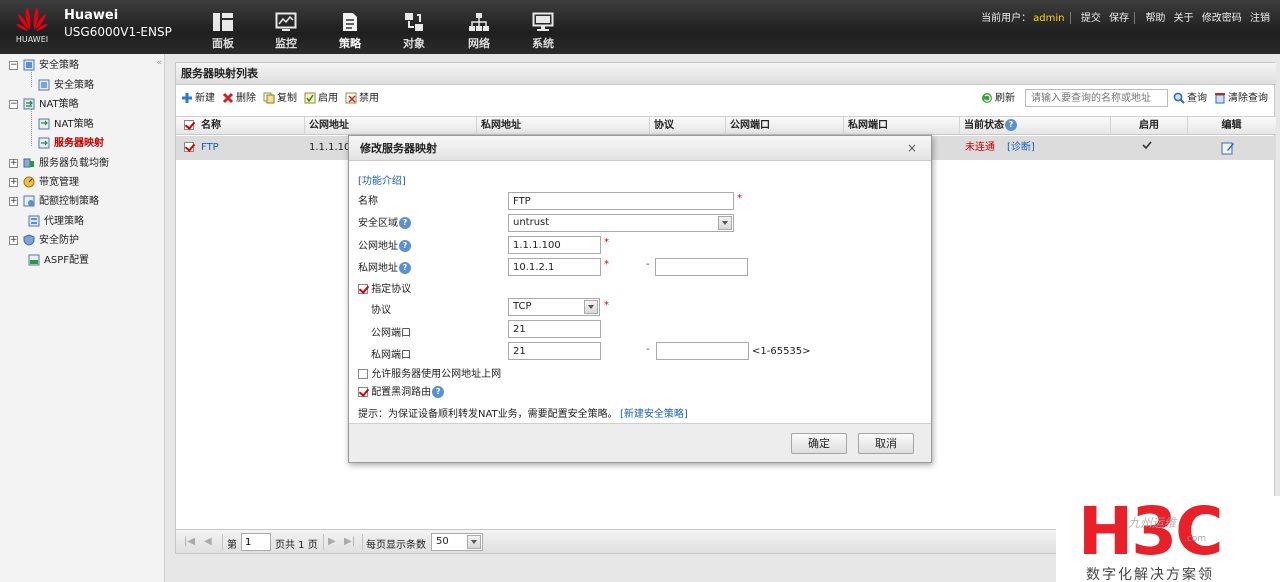 The height and width of the screenshot is (582, 1280). What do you see at coordinates (363, 374) in the screenshot?
I see `allow-server-public-checkbox` at bounding box center [363, 374].